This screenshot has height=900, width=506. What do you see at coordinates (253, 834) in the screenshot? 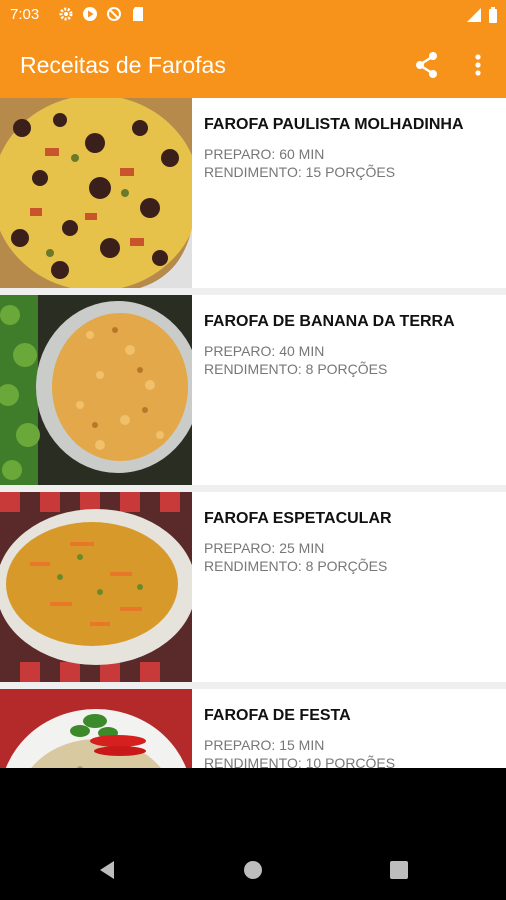
I see `navigation-bar` at bounding box center [253, 834].